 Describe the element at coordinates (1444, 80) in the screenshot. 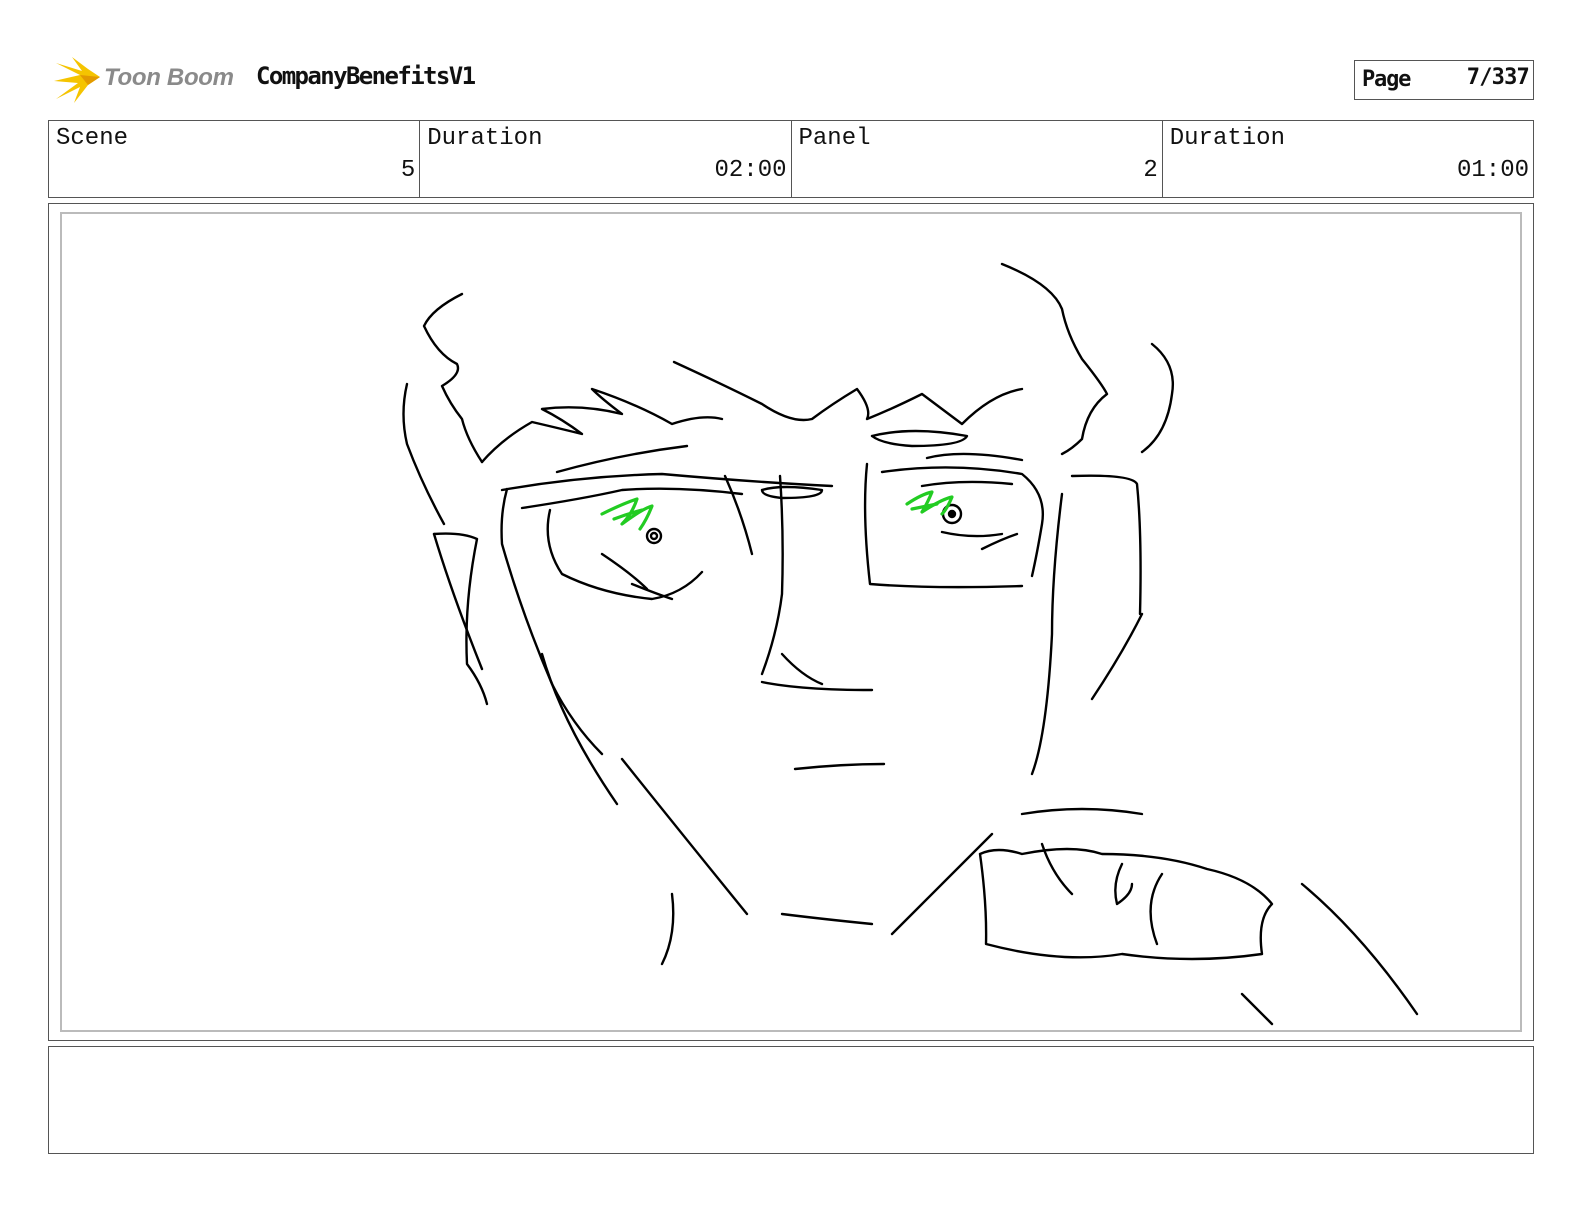

I see `page-indicator: Page 7/337` at that location.